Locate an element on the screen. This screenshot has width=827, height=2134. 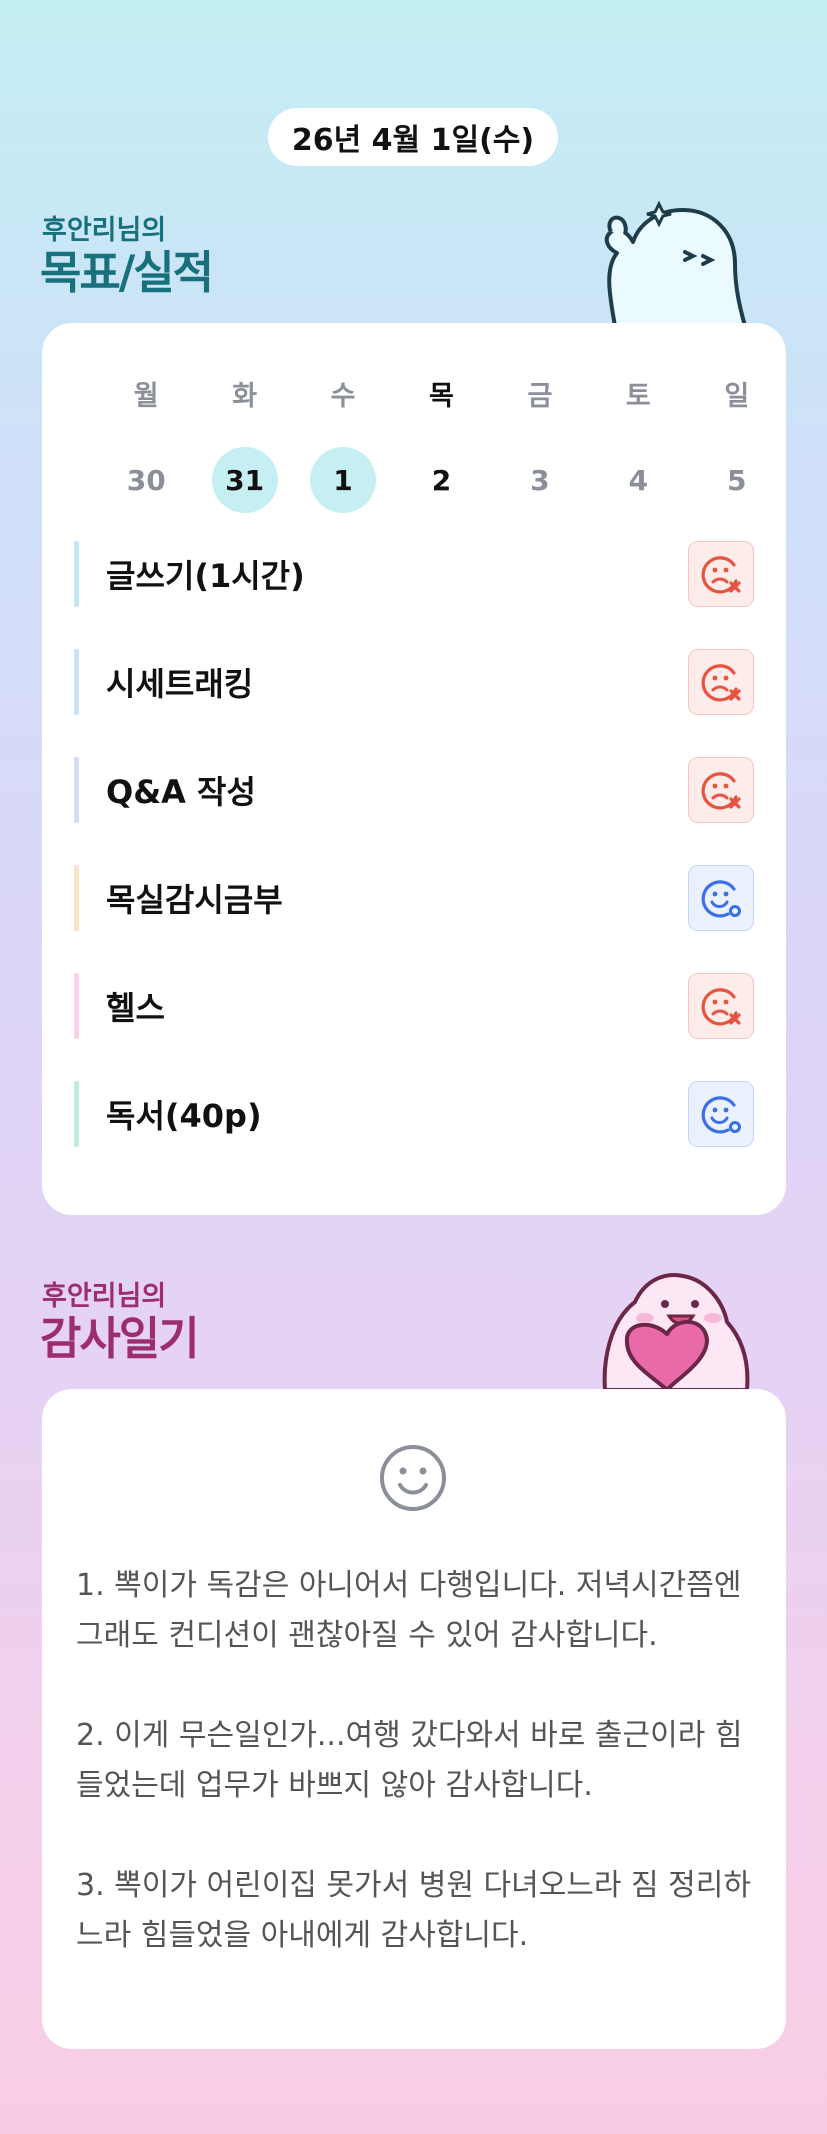
goal-row: 헬스 is located at coordinates (414, 1006).